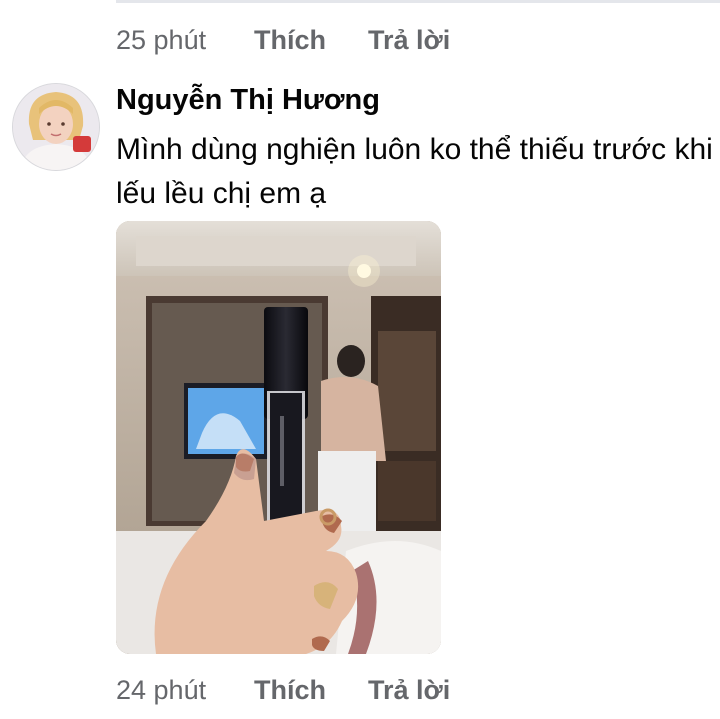  I want to click on like-button: Thích, so click(311, 690).